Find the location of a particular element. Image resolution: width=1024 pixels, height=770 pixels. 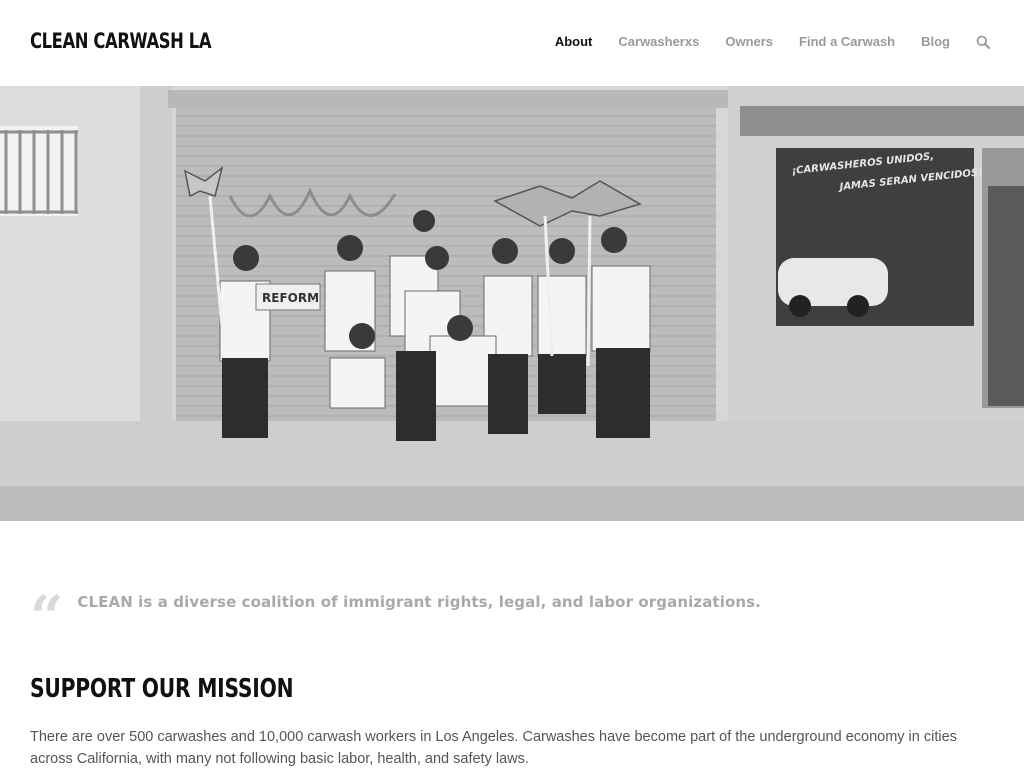

protest-sign-text: REFORM is located at coordinates (290, 298).